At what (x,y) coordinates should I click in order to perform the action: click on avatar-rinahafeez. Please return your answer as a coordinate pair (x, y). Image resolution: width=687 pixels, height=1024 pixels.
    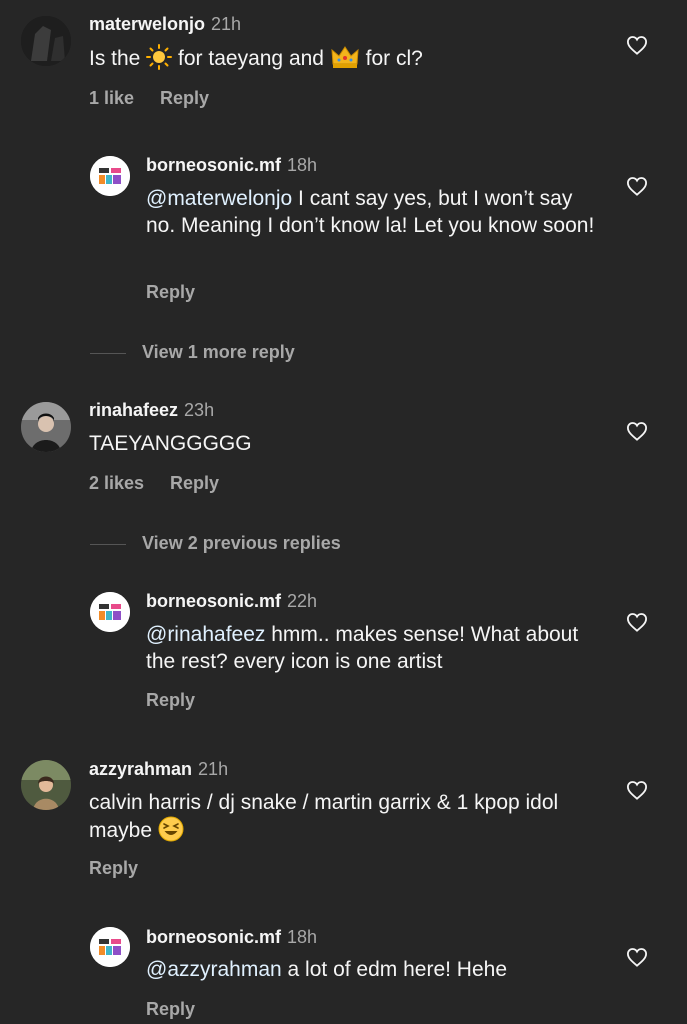
    Looking at the image, I should click on (46, 427).